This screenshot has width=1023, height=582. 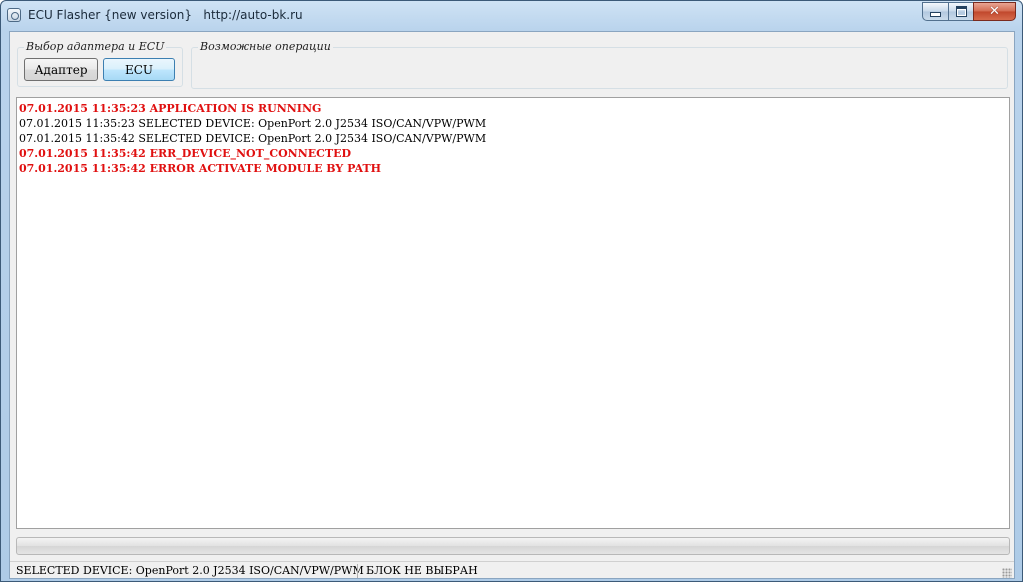 I want to click on operations-group-legend: Возможные операции, so click(x=265, y=46).